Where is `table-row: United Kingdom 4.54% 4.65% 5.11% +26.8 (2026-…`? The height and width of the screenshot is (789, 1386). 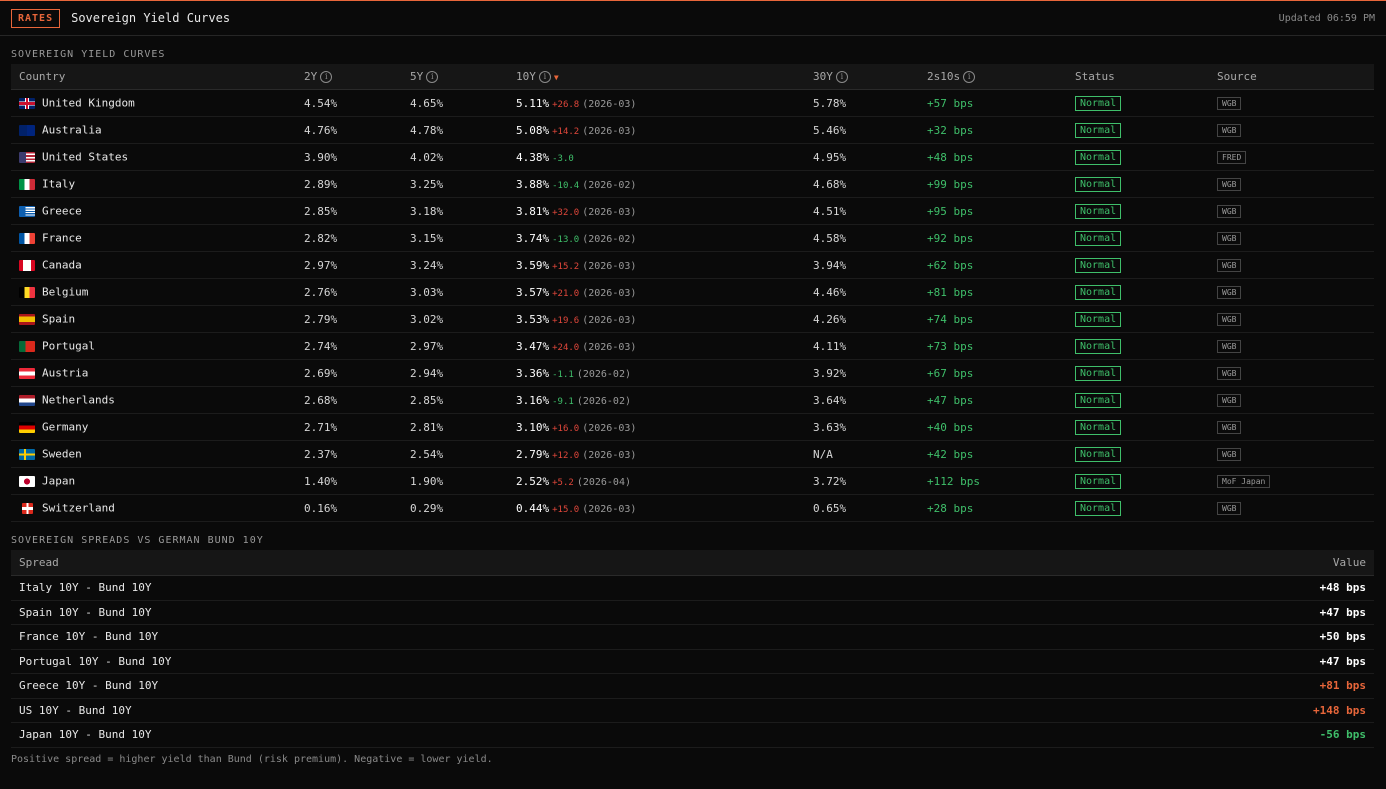
table-row: United Kingdom 4.54% 4.65% 5.11% +26.8 (2026-… is located at coordinates (692, 103).